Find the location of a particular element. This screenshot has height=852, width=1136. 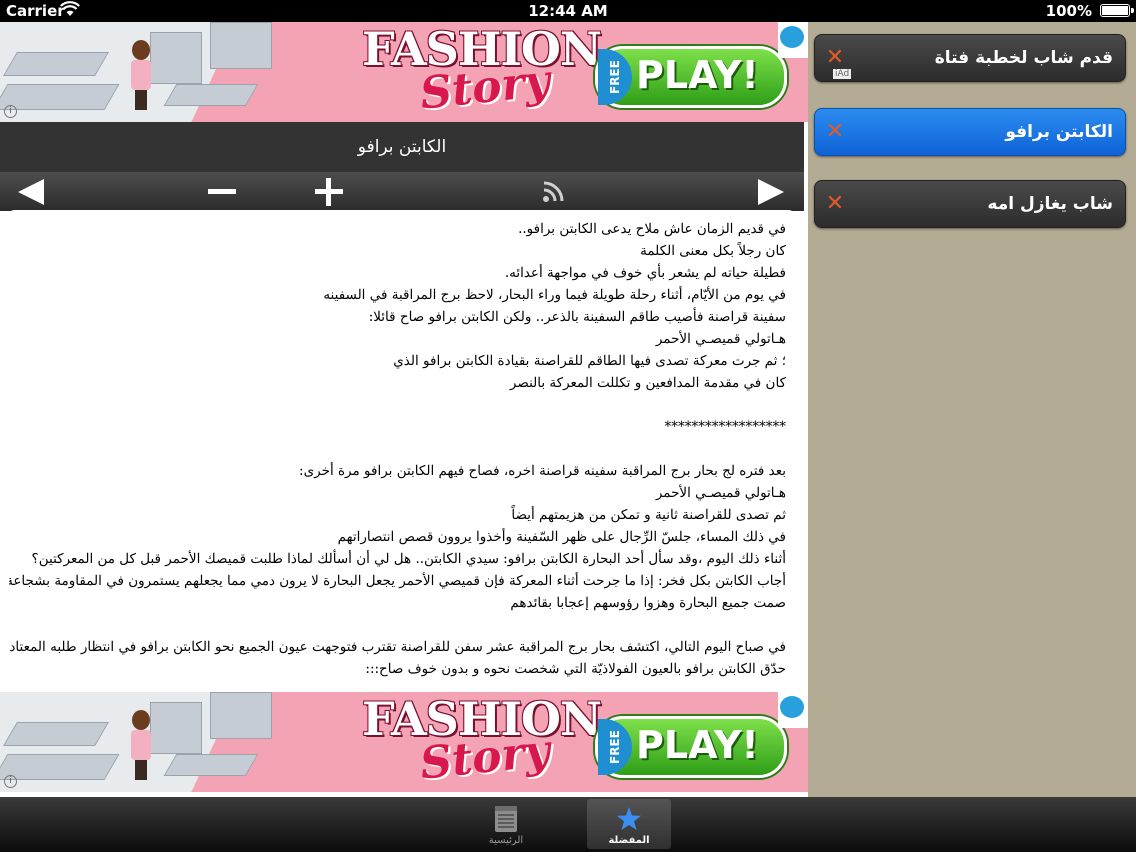

favorite-item-label: قدم شاب لخطبة فتاة is located at coordinates (1023, 58).